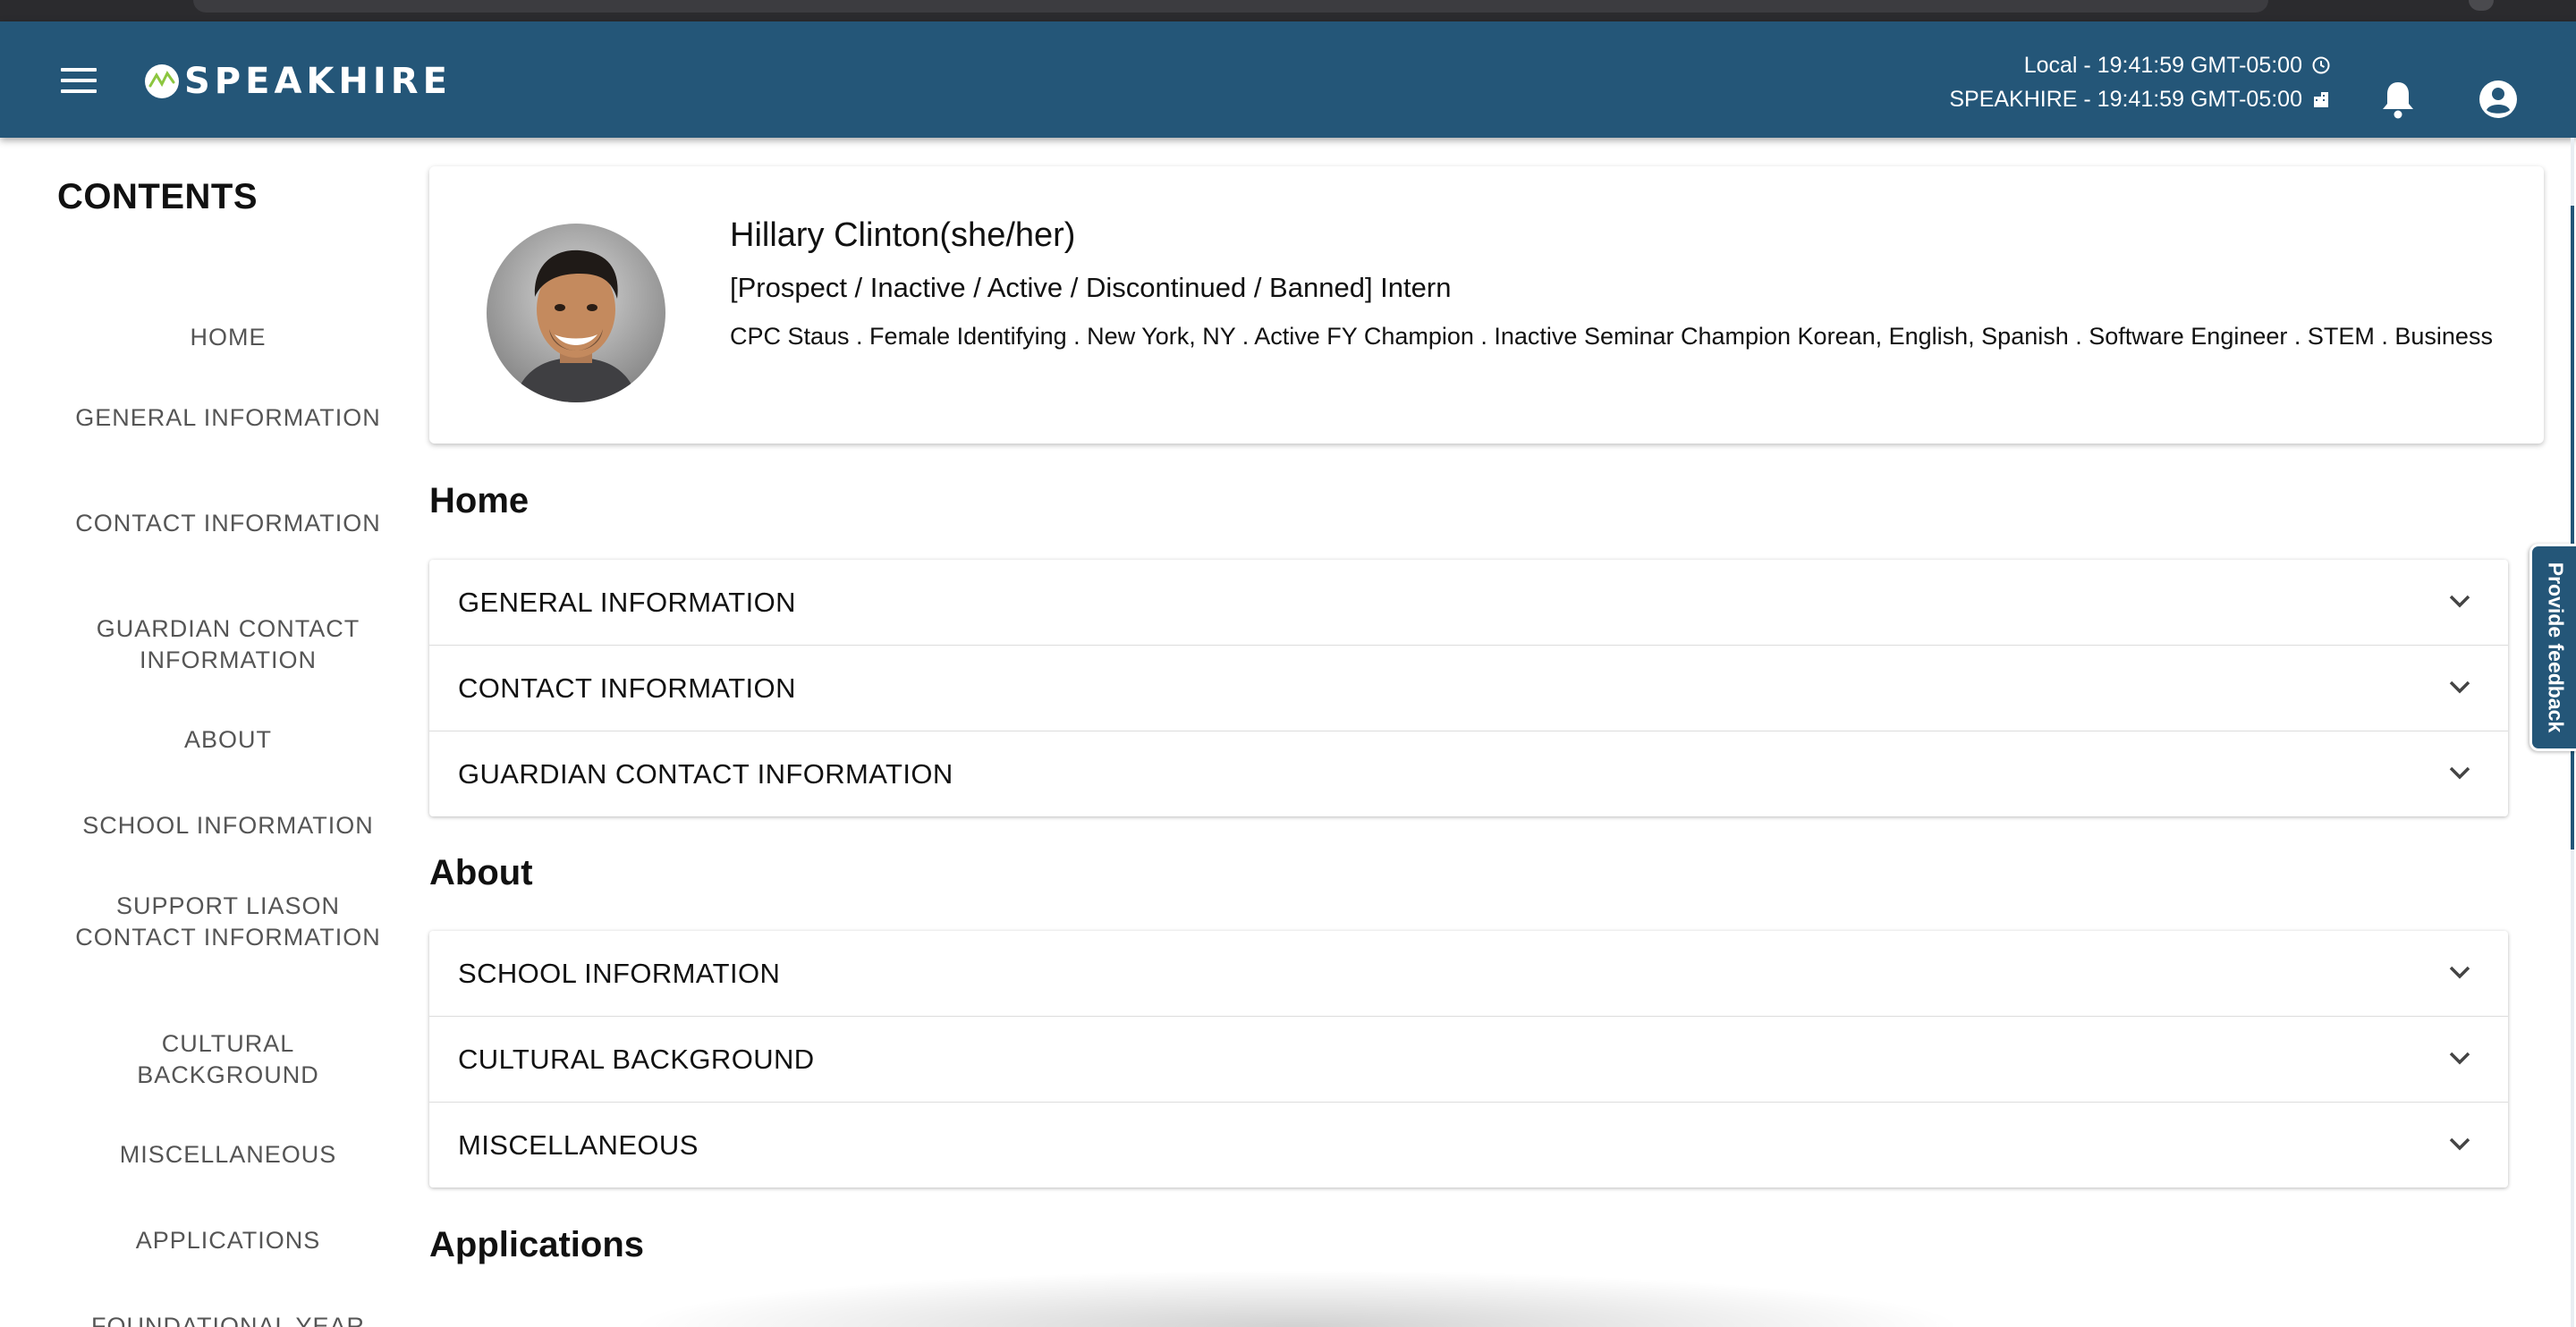  What do you see at coordinates (228, 1240) in the screenshot?
I see `toc-item-applications: APPLICATIONS` at bounding box center [228, 1240].